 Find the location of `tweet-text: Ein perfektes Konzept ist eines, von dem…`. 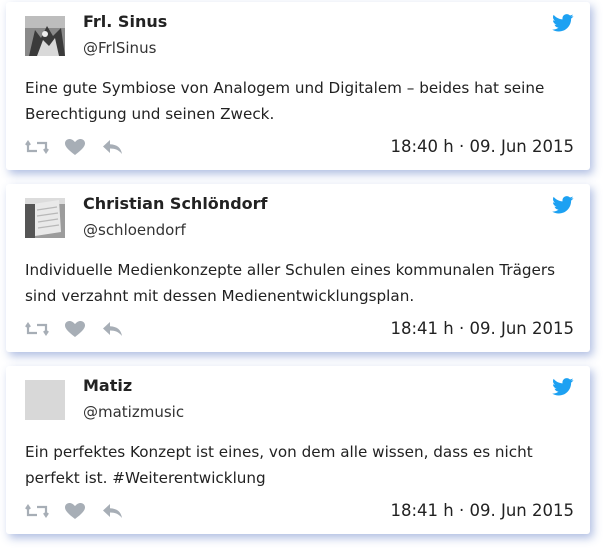

tweet-text: Ein perfektes Konzept ist eines, von dem… is located at coordinates (279, 465).